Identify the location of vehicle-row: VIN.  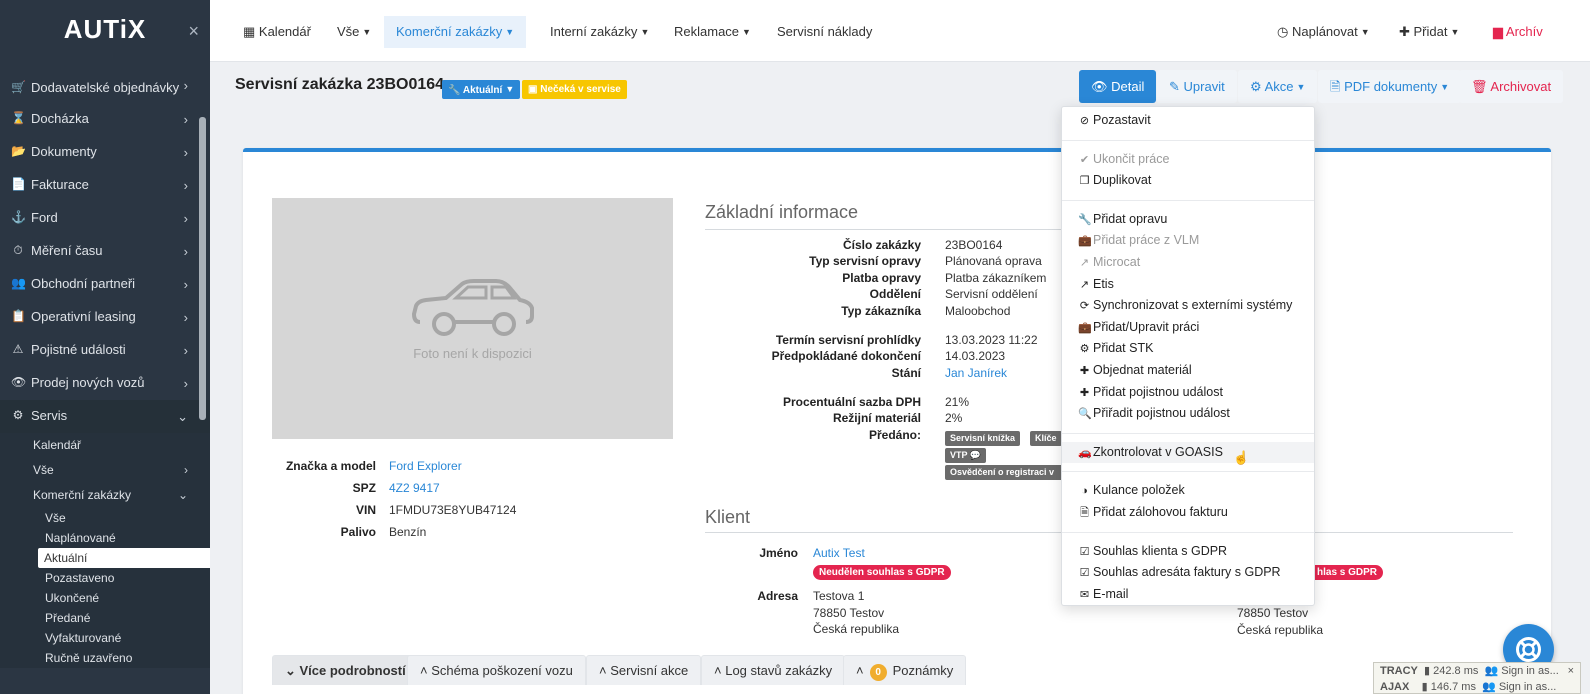
(324, 510).